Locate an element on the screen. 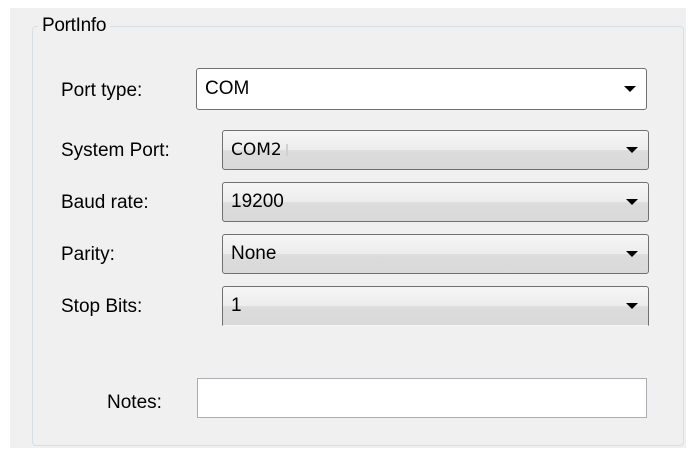 The width and height of the screenshot is (692, 457). port-type-label: Port type: is located at coordinates (102, 90).